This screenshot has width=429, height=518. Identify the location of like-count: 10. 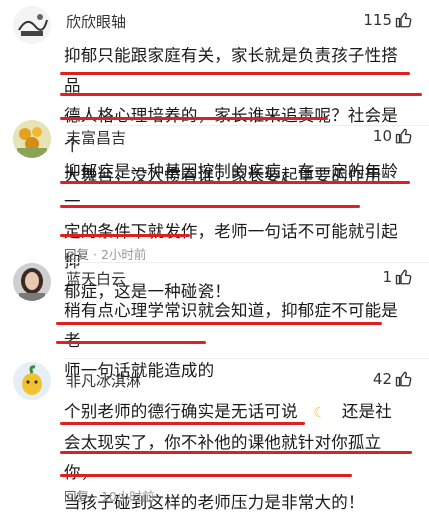
(382, 136).